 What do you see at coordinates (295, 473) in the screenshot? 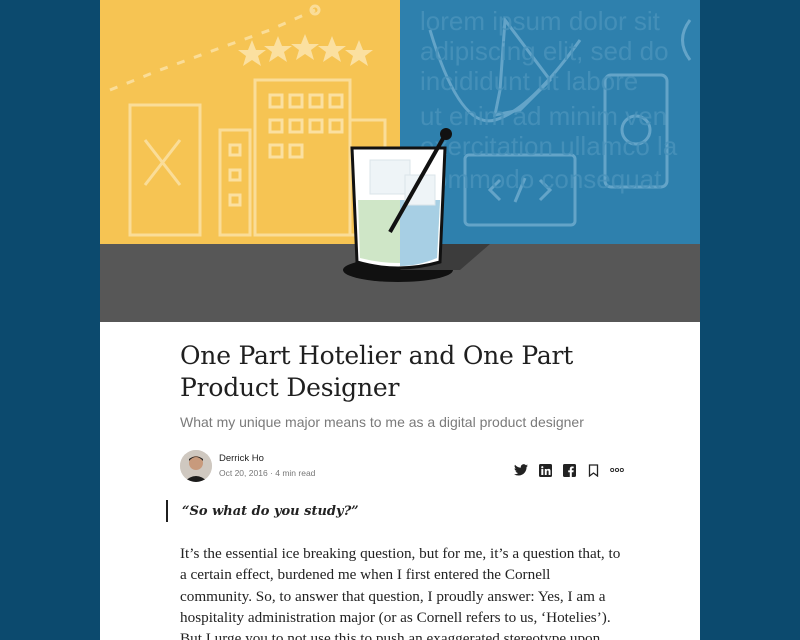
I see `read-time: 4 min read` at bounding box center [295, 473].